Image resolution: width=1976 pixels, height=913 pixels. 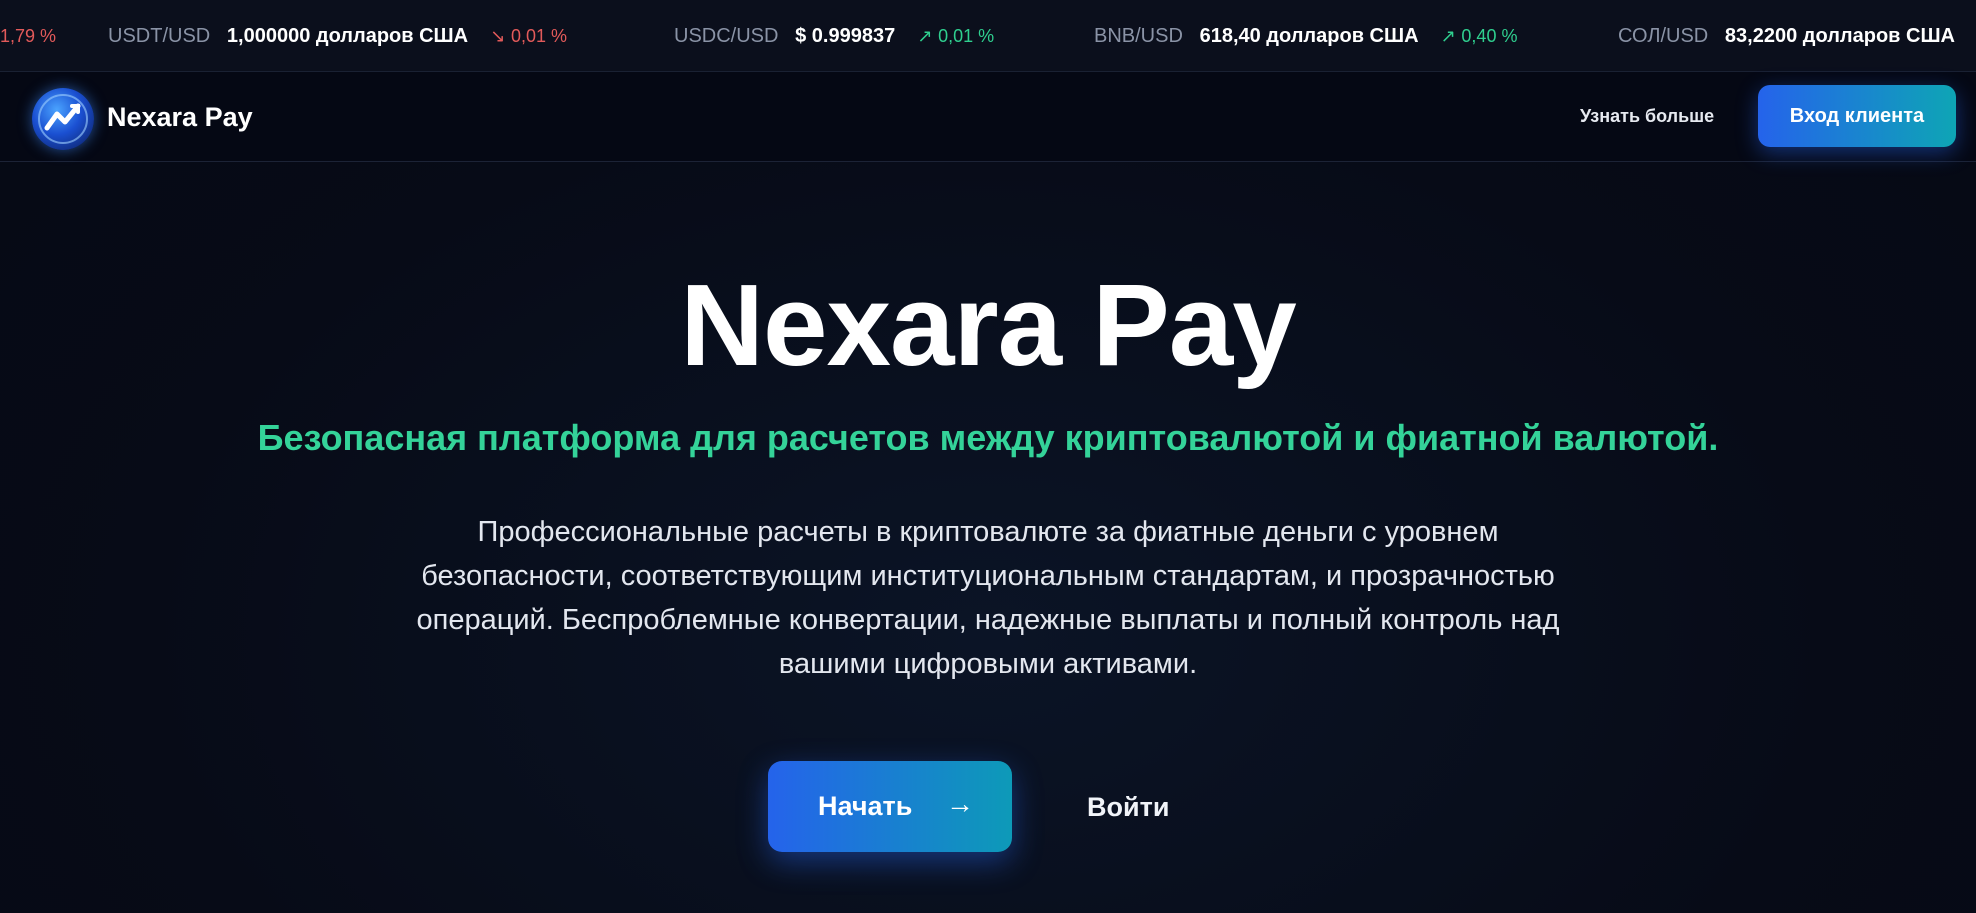 I want to click on ticker-symbol: СОЛ/USD, so click(x=1663, y=36).